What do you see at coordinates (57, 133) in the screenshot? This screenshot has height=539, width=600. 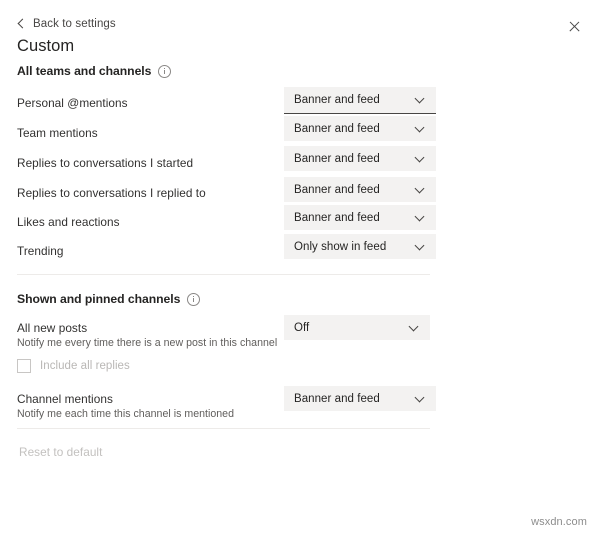 I see `setting-label: Team mentions` at bounding box center [57, 133].